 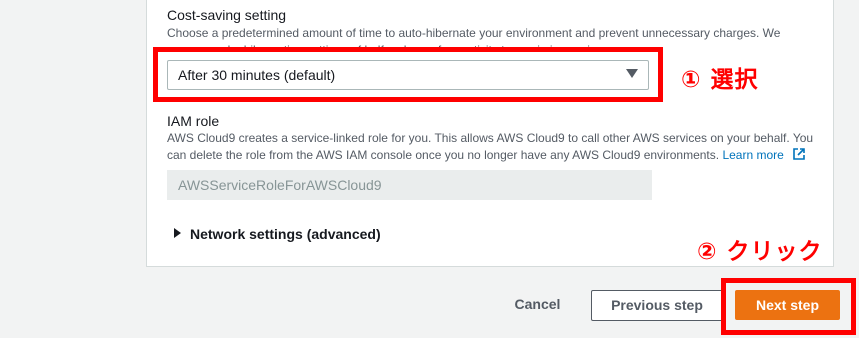 I want to click on annotation-step2: ② クリック, so click(x=760, y=252).